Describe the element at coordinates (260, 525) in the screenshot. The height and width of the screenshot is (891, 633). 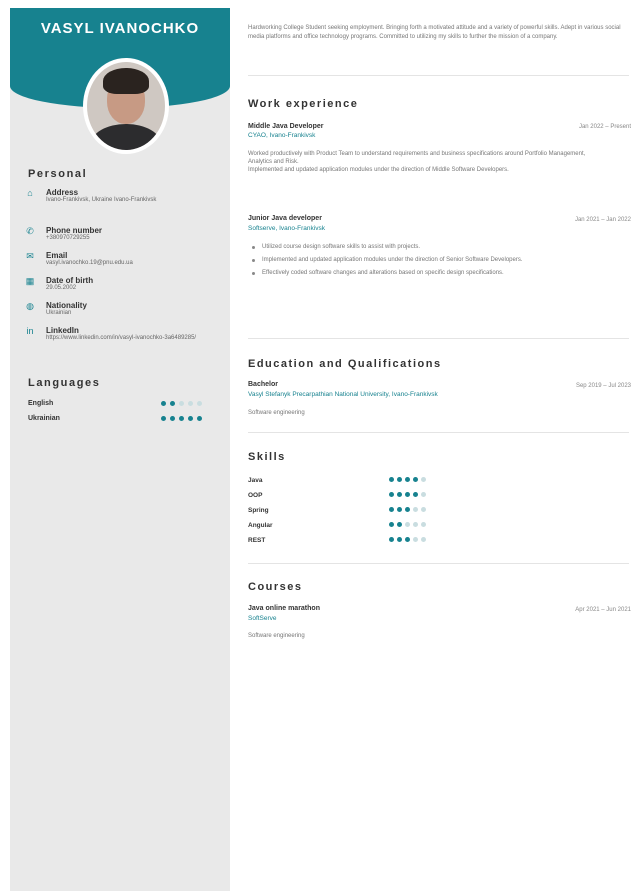
I see `skill-name: Angular` at that location.